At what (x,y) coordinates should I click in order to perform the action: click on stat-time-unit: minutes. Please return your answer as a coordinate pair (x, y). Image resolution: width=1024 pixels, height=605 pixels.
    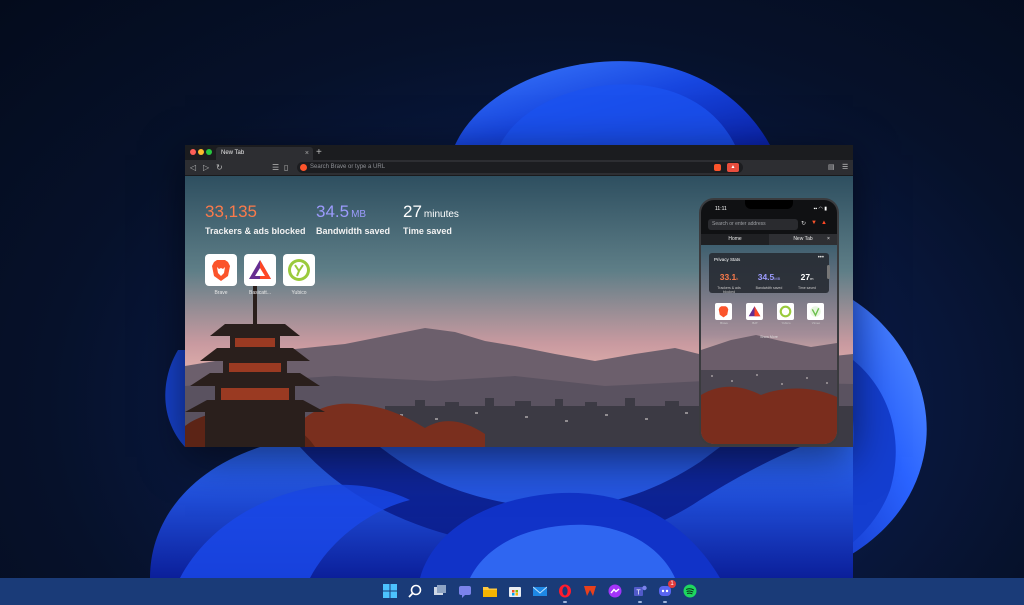
    Looking at the image, I should click on (441, 214).